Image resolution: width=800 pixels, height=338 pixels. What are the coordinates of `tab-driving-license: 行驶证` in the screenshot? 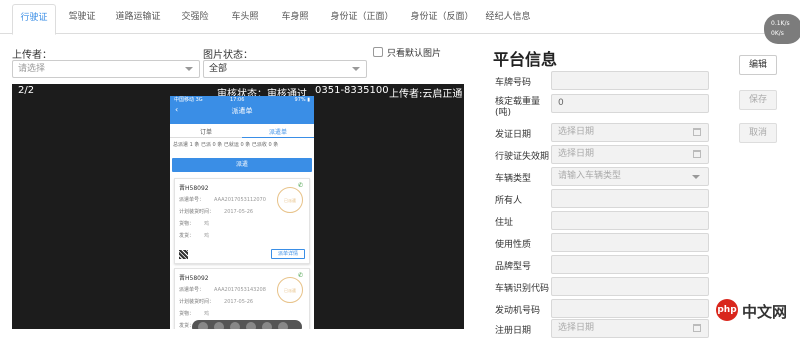 It's located at (34, 19).